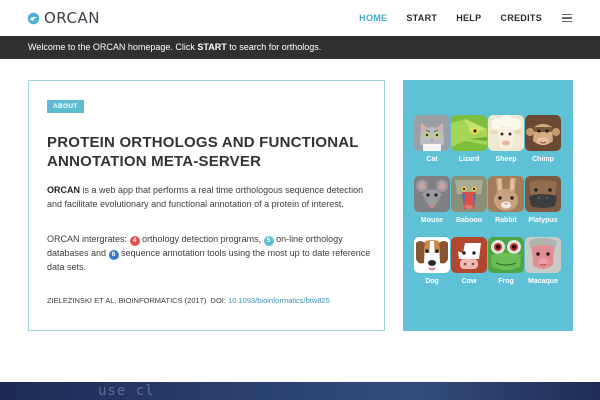  Describe the element at coordinates (432, 220) in the screenshot. I see `animal-label: Mouse` at that location.